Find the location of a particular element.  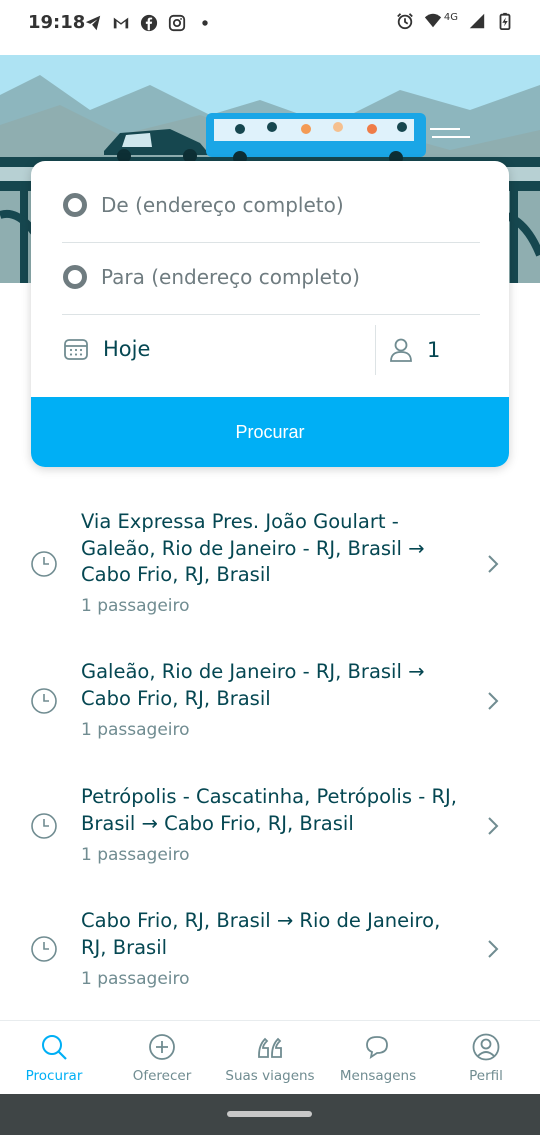

vertical-divider is located at coordinates (375, 350).